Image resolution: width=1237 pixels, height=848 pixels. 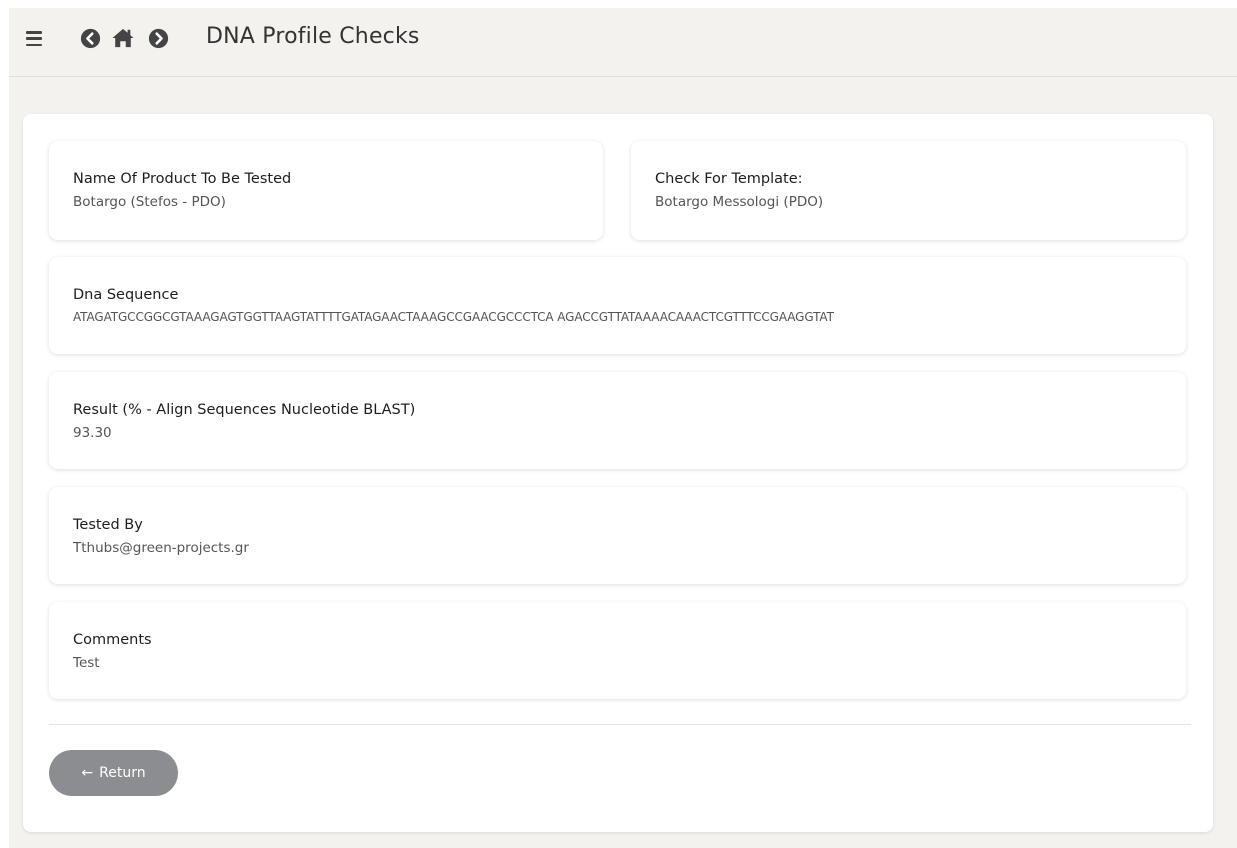 I want to click on tested-by-value: Tthubs@green-projects.gr, so click(x=161, y=548).